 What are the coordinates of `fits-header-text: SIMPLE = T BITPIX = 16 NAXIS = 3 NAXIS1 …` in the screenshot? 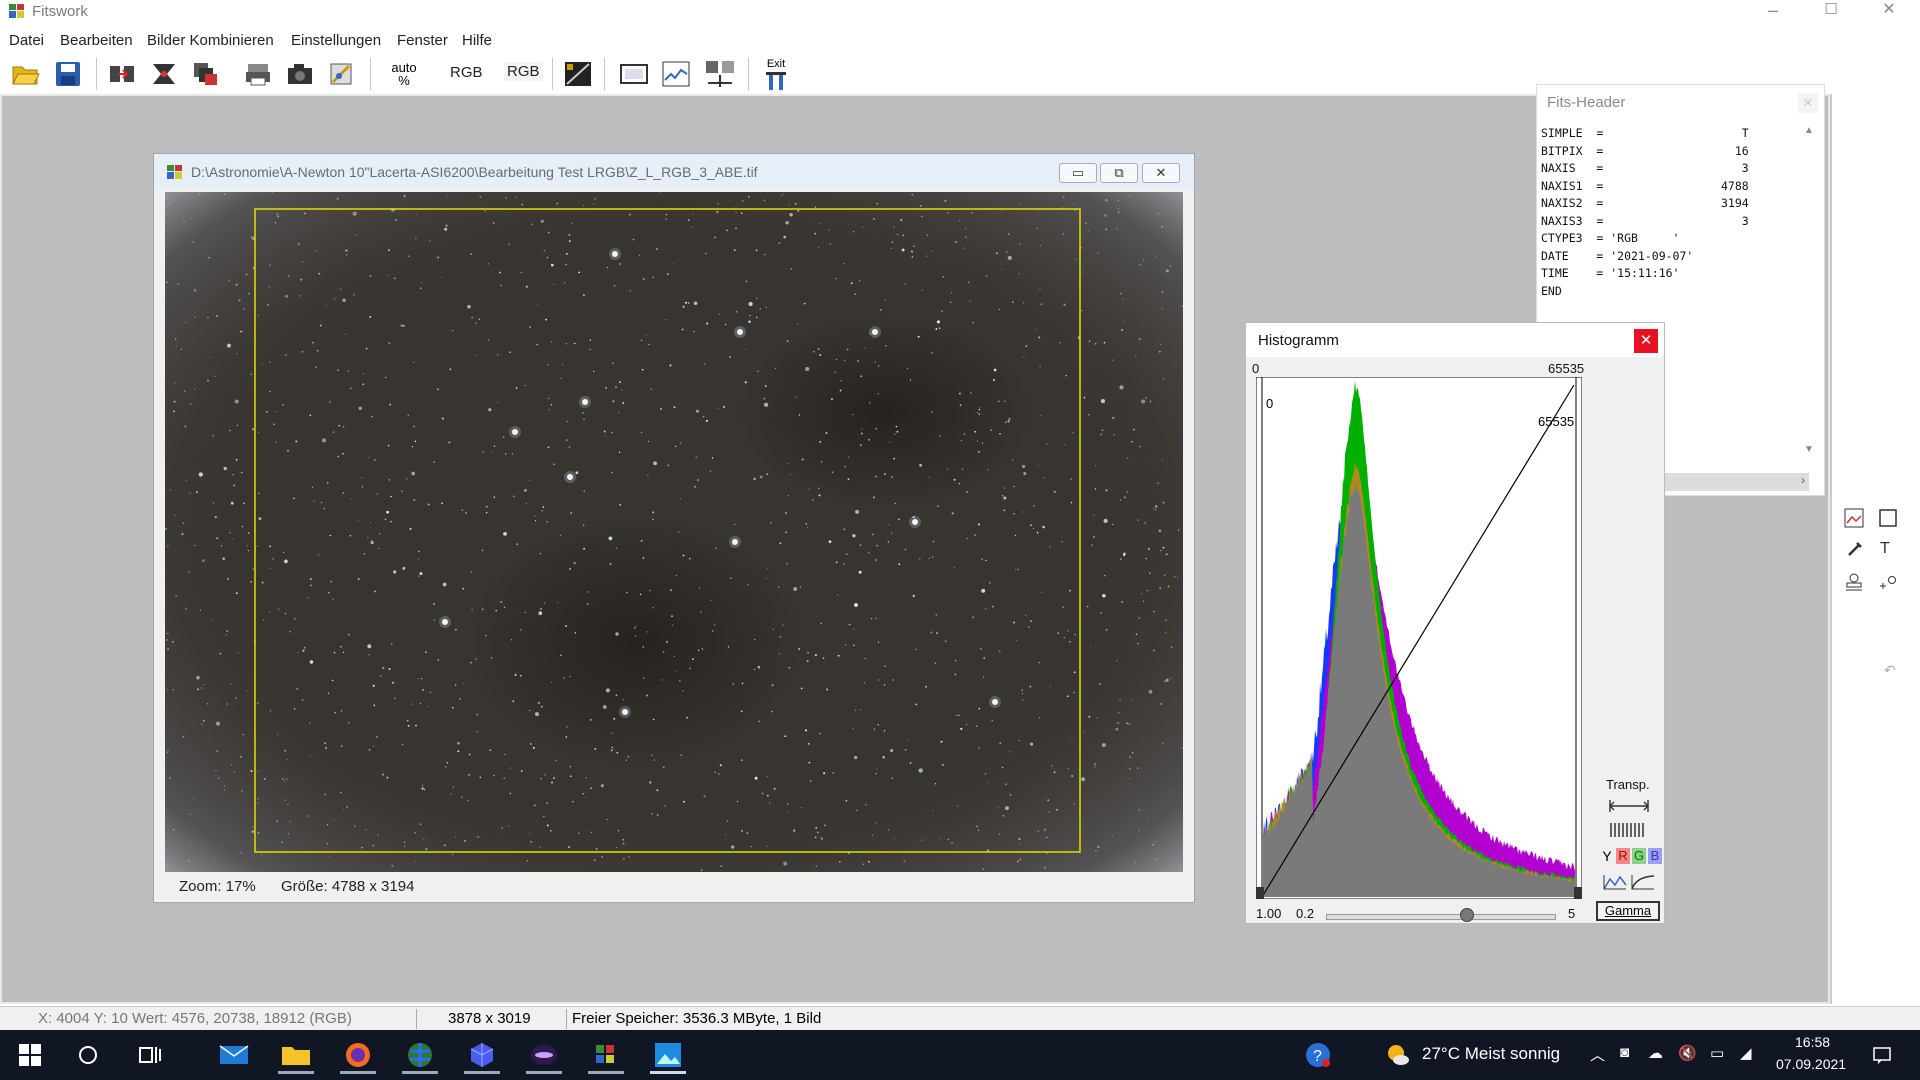 It's located at (1645, 212).